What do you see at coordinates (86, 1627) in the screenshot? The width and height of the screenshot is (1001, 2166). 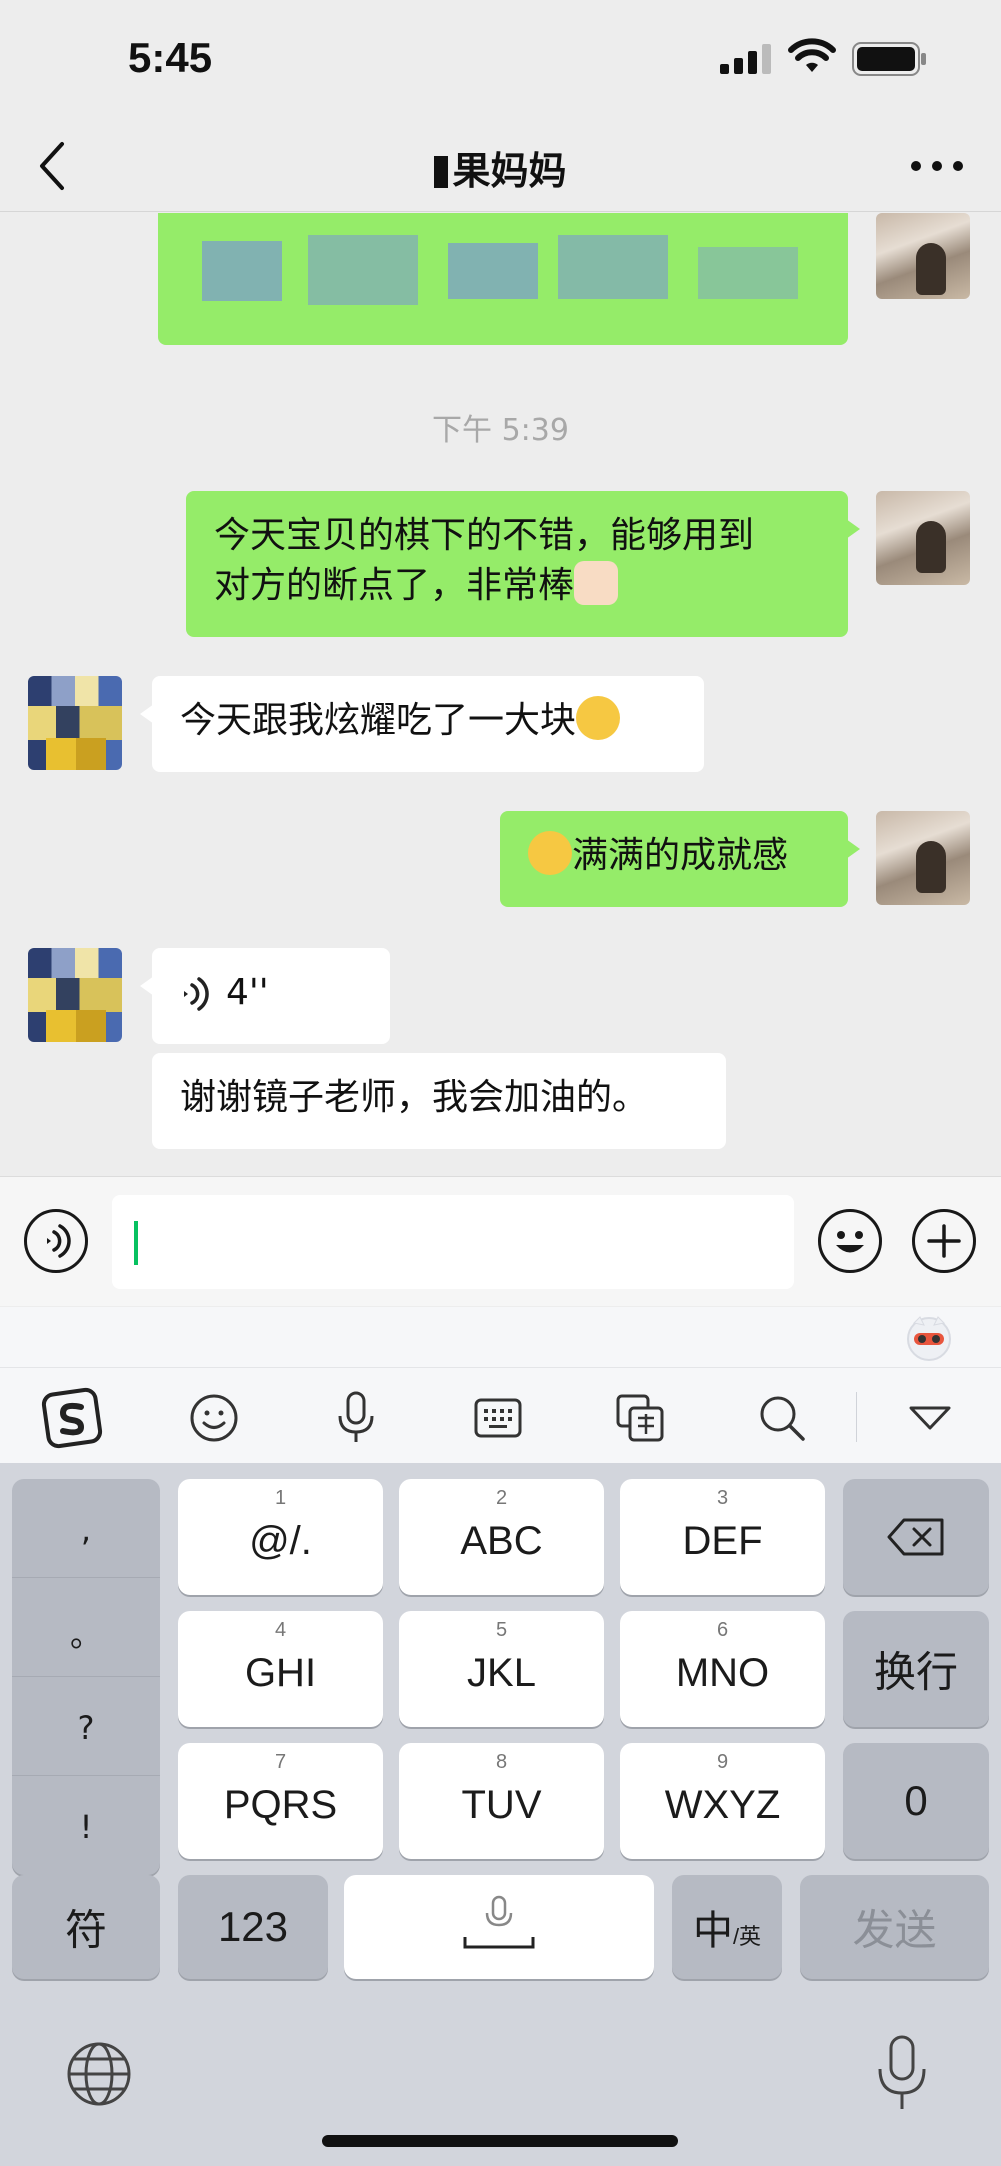 I see `punct-key-period: 。` at bounding box center [86, 1627].